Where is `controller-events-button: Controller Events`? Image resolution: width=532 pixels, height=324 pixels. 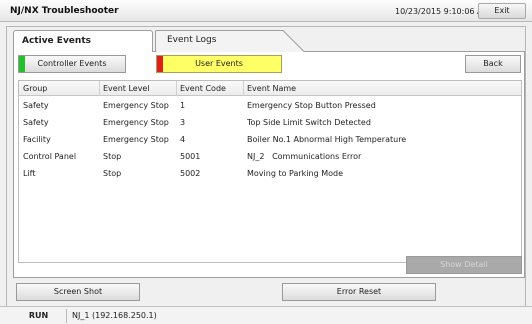
controller-events-button: Controller Events is located at coordinates (72, 64).